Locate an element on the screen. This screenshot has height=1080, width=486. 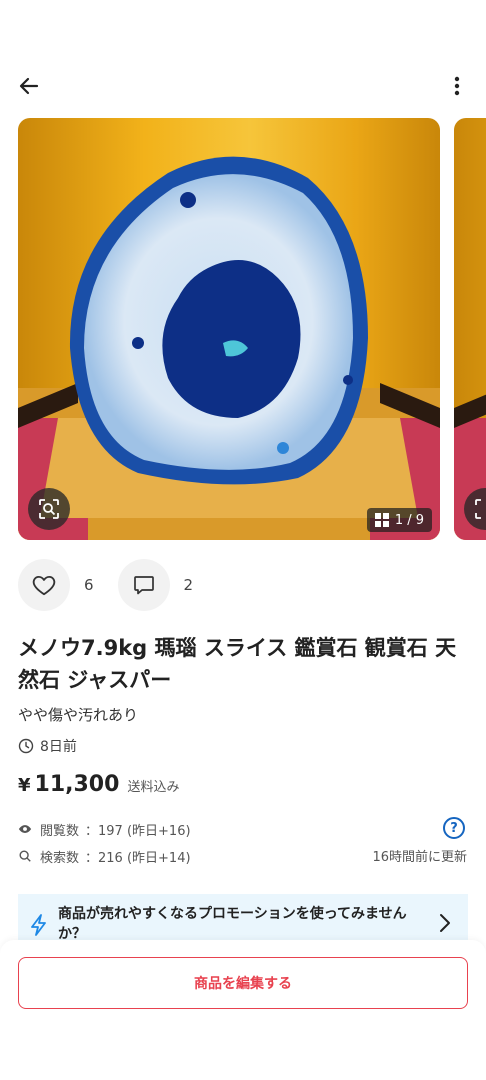
price: 11,300 is located at coordinates (77, 784).